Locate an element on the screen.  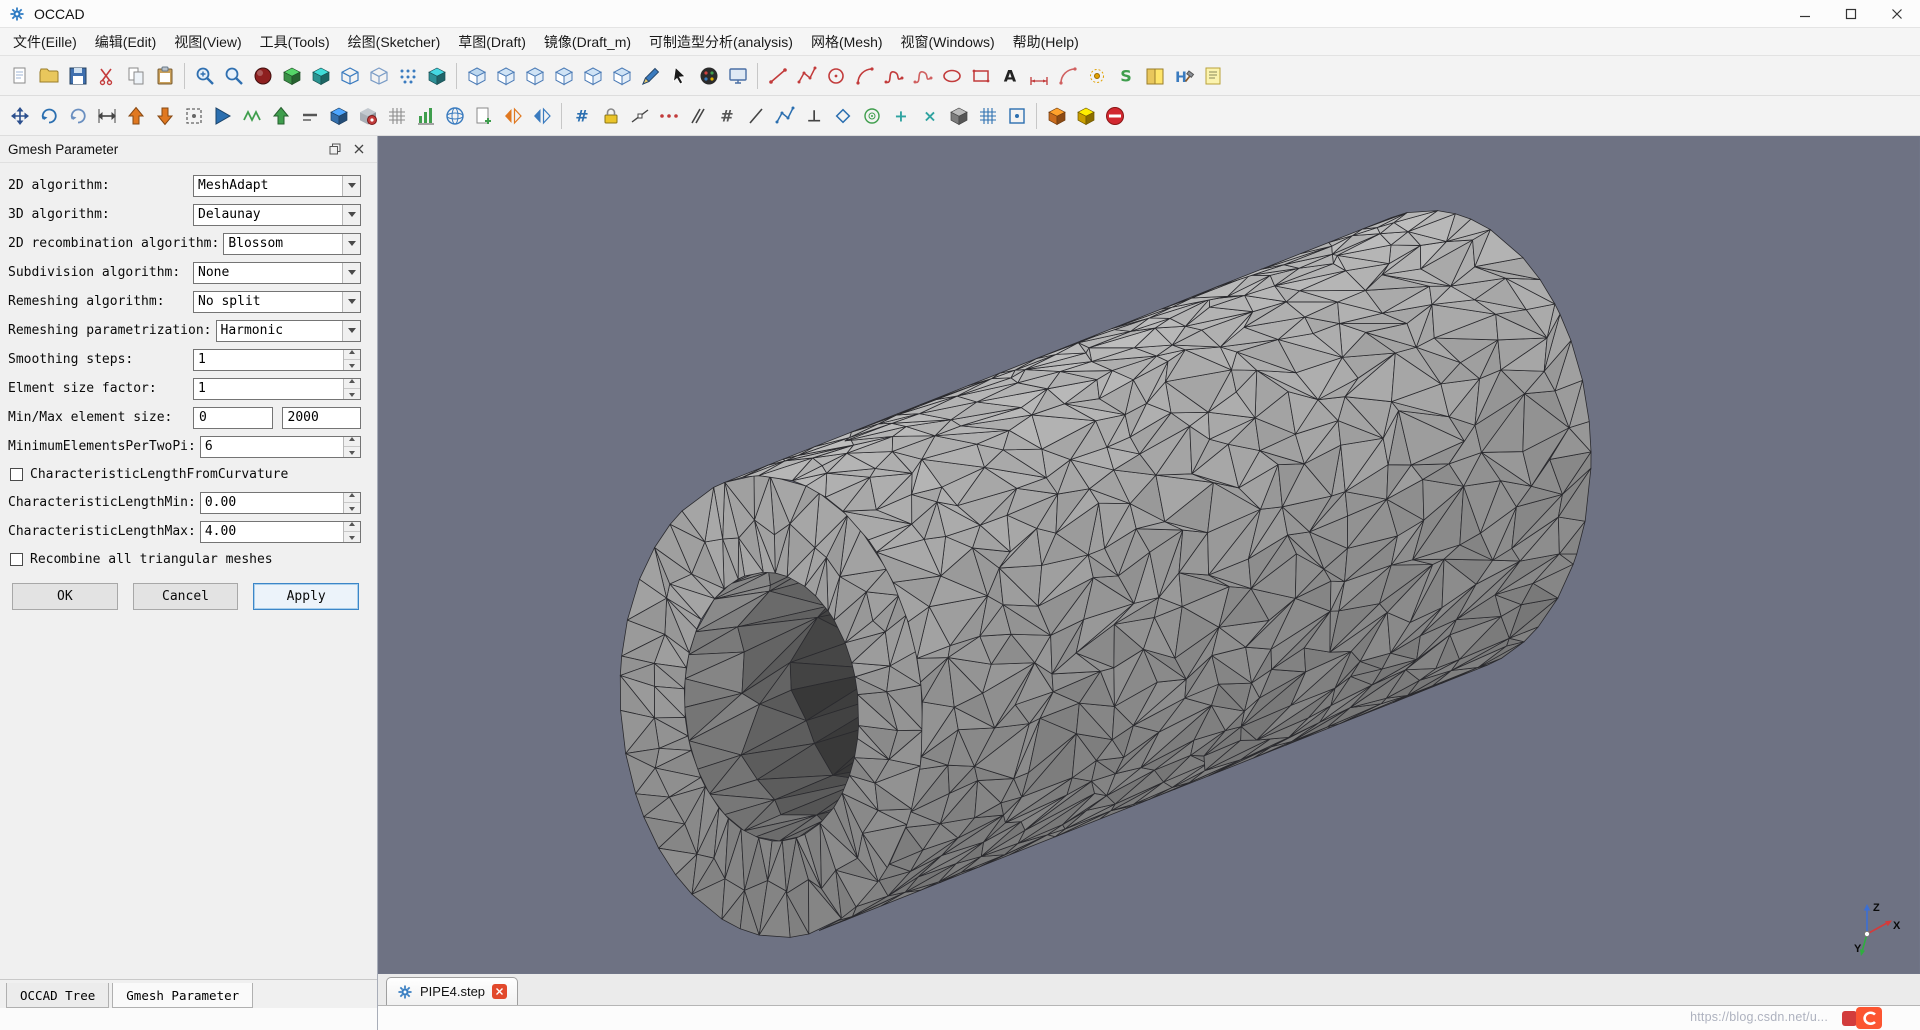
draw-polyline-icon is located at coordinates (806, 76).